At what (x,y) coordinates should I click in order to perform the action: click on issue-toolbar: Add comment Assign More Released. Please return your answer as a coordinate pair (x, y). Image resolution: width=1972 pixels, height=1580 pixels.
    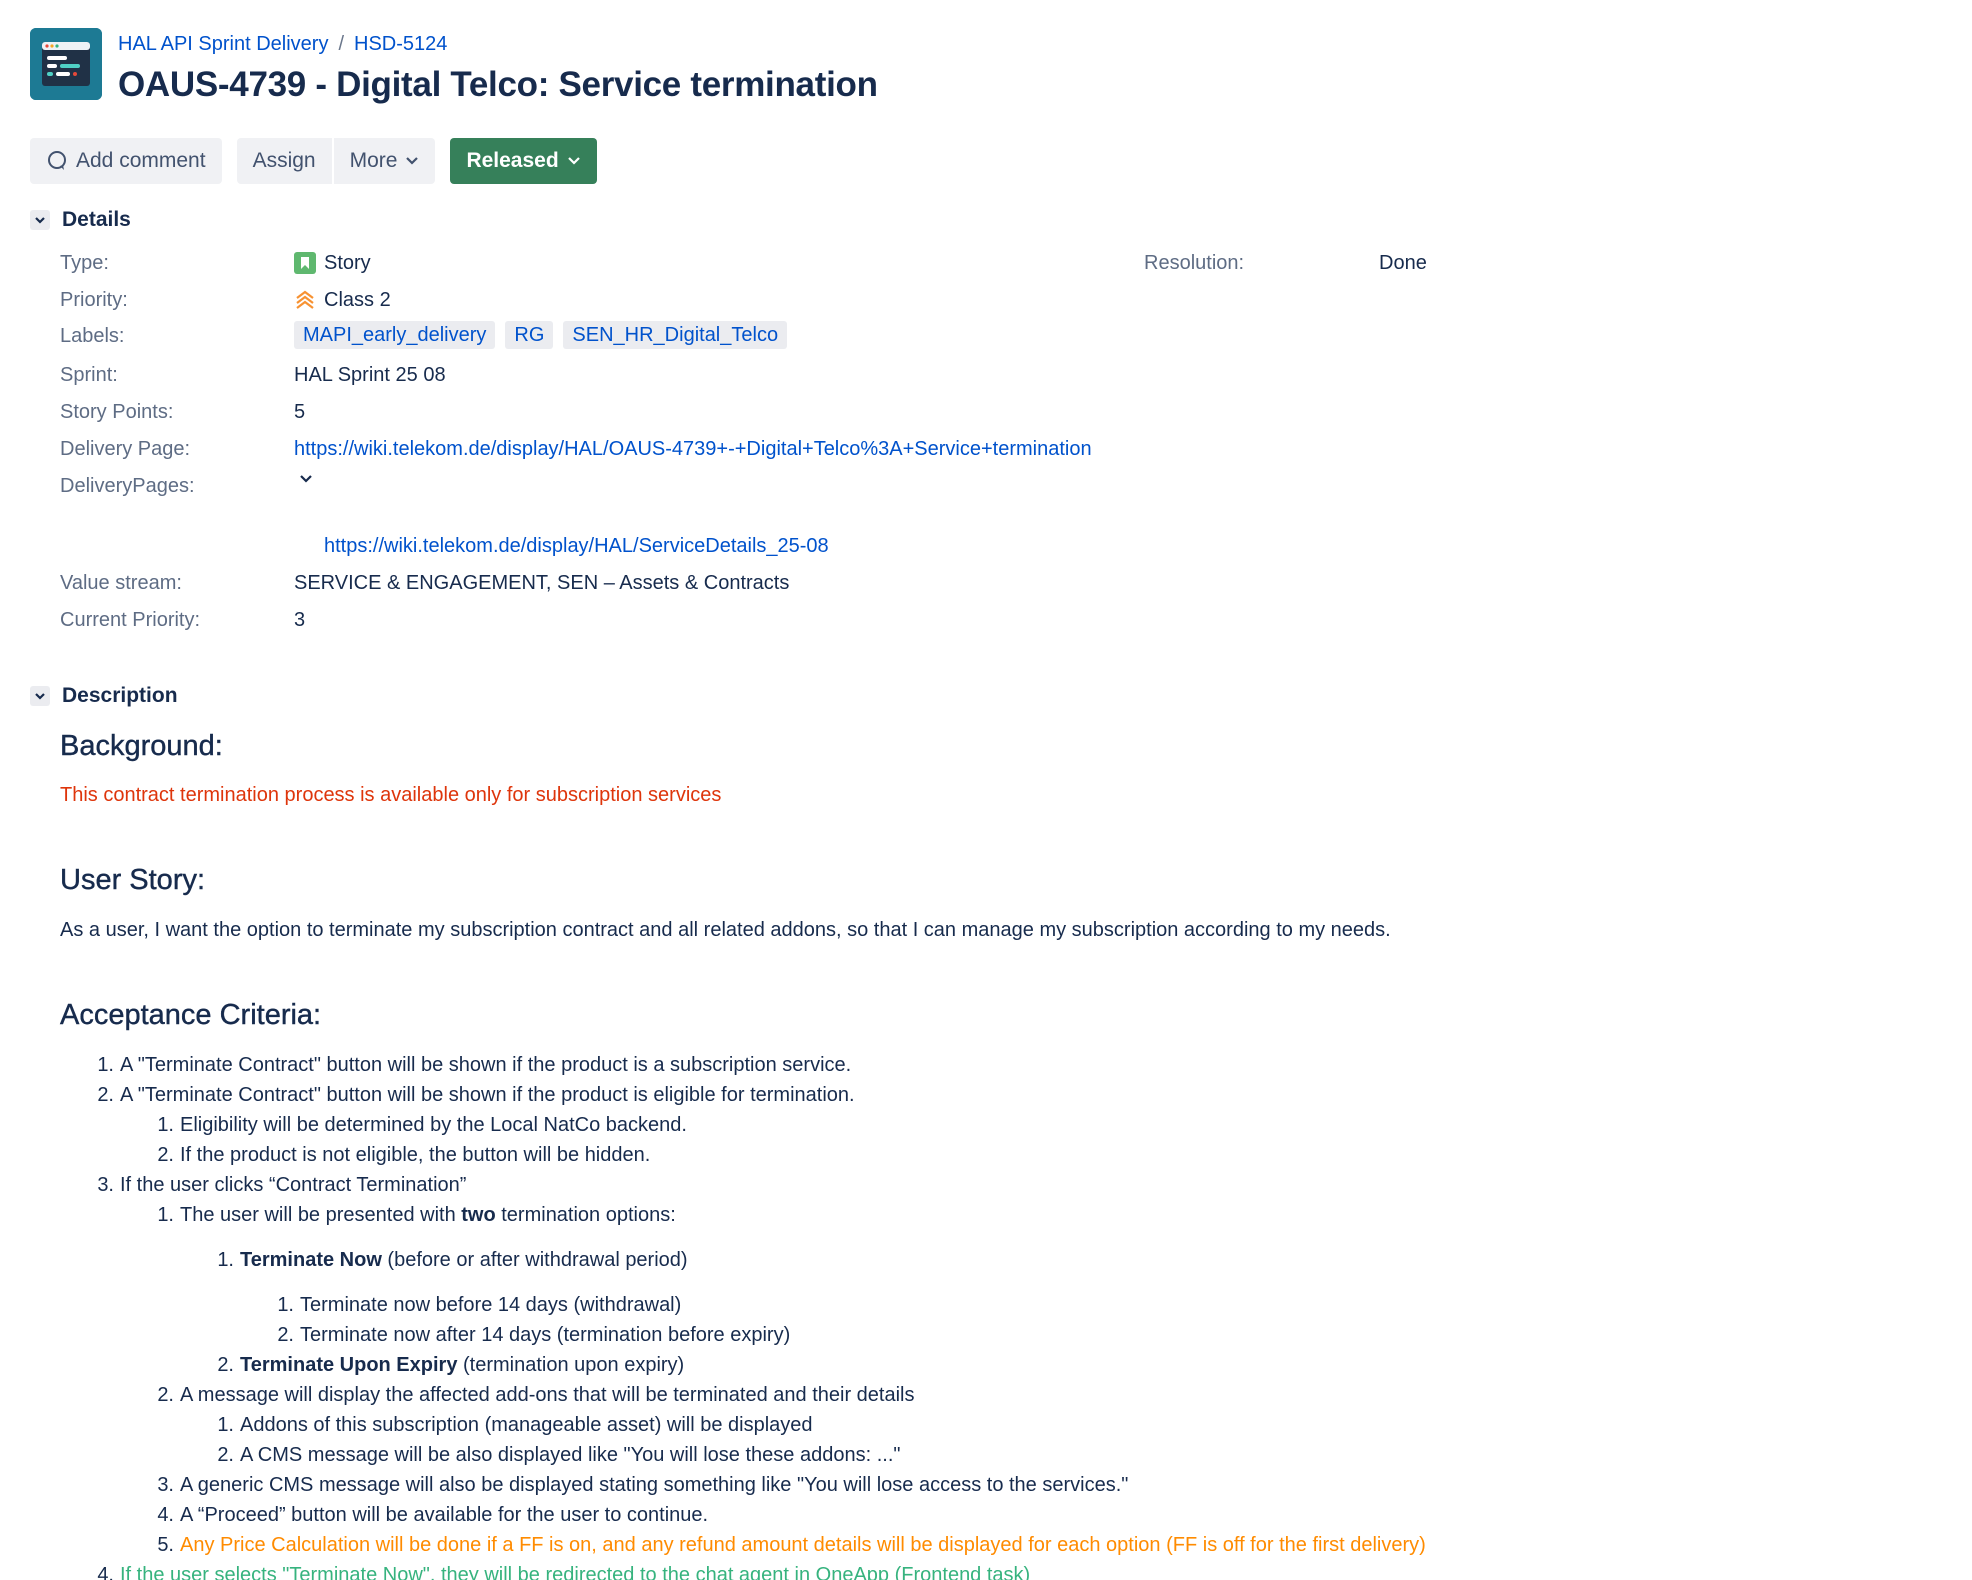
    Looking at the image, I should click on (313, 161).